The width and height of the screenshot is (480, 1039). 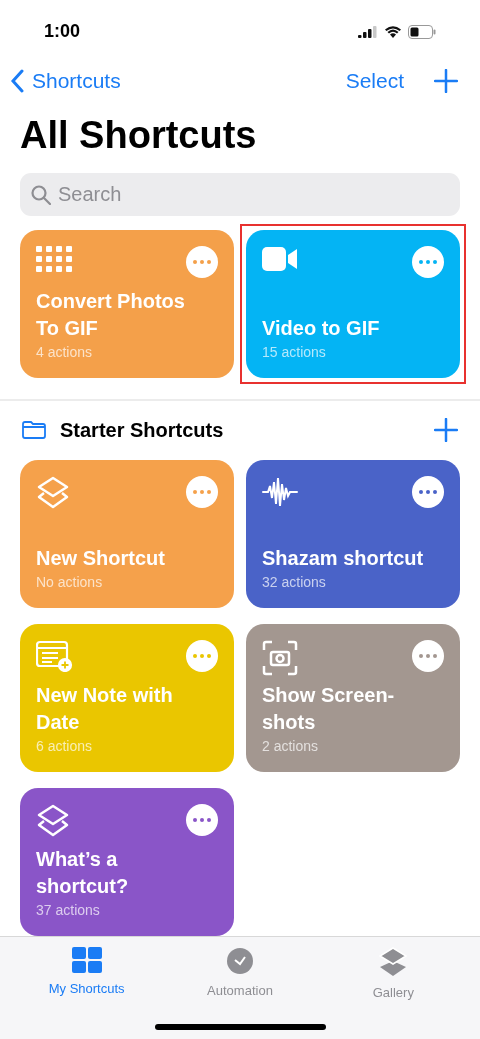 What do you see at coordinates (127, 534) in the screenshot?
I see `shortcut-card: New Shortcut No actions` at bounding box center [127, 534].